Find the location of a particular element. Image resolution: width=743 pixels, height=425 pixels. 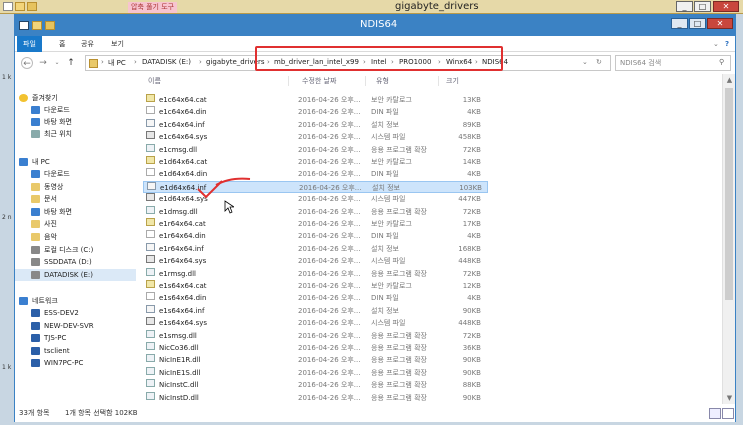

column-size: 크기 is located at coordinates (452, 81).